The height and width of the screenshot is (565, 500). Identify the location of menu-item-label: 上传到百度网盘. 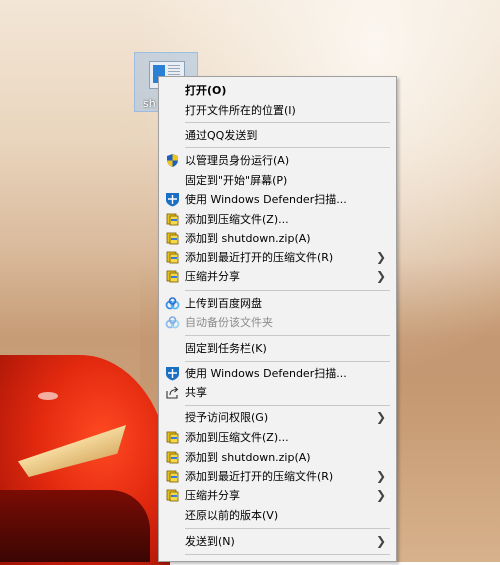
(223, 303).